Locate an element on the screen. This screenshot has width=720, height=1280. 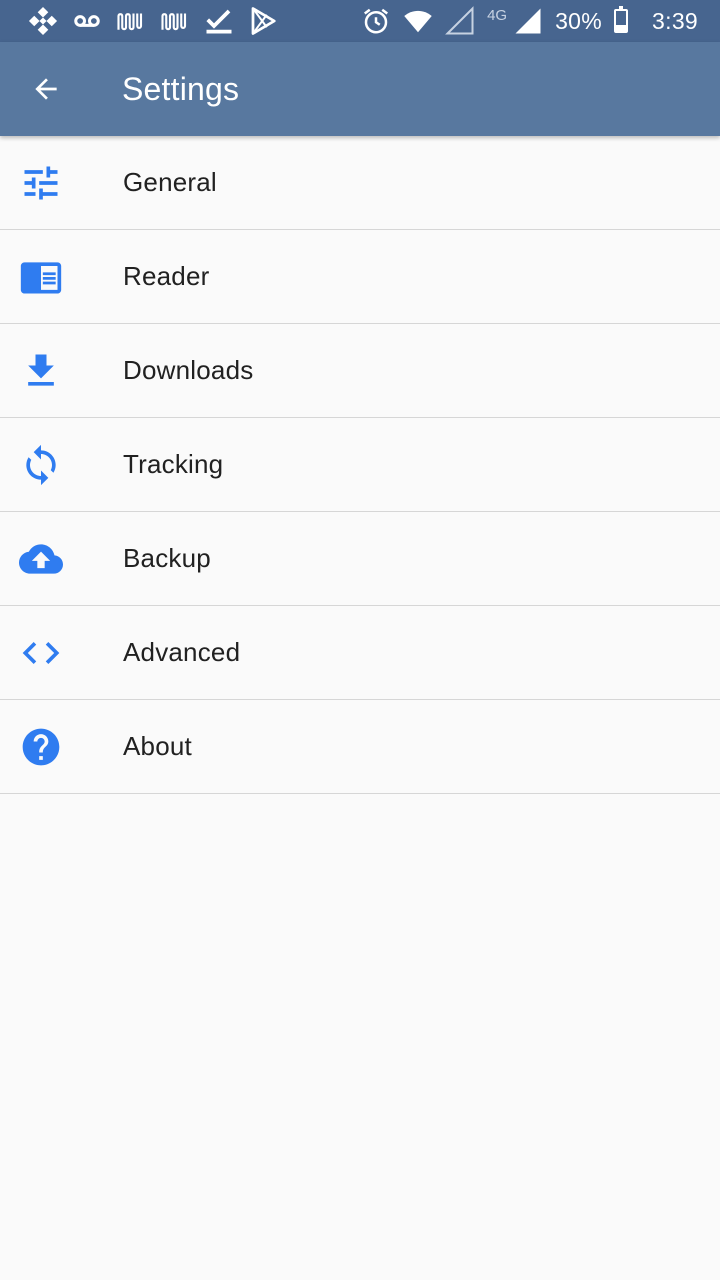
battery-percent: 30% is located at coordinates (579, 20).